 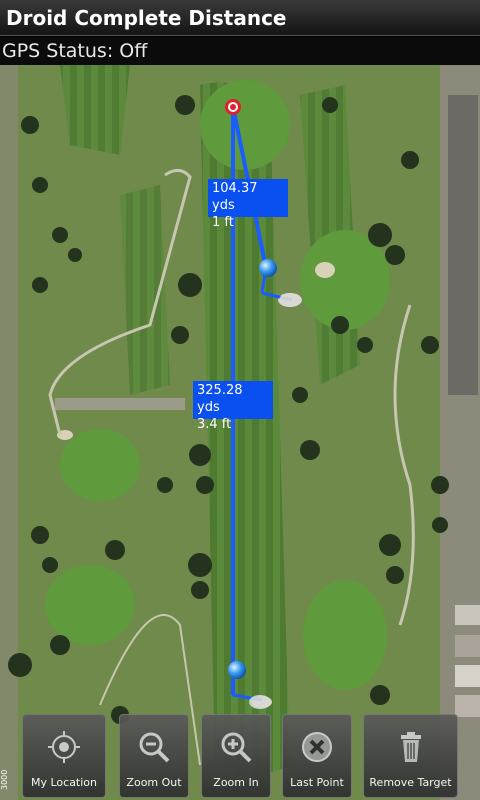 I want to click on last-point-button: Last Point, so click(x=317, y=756).